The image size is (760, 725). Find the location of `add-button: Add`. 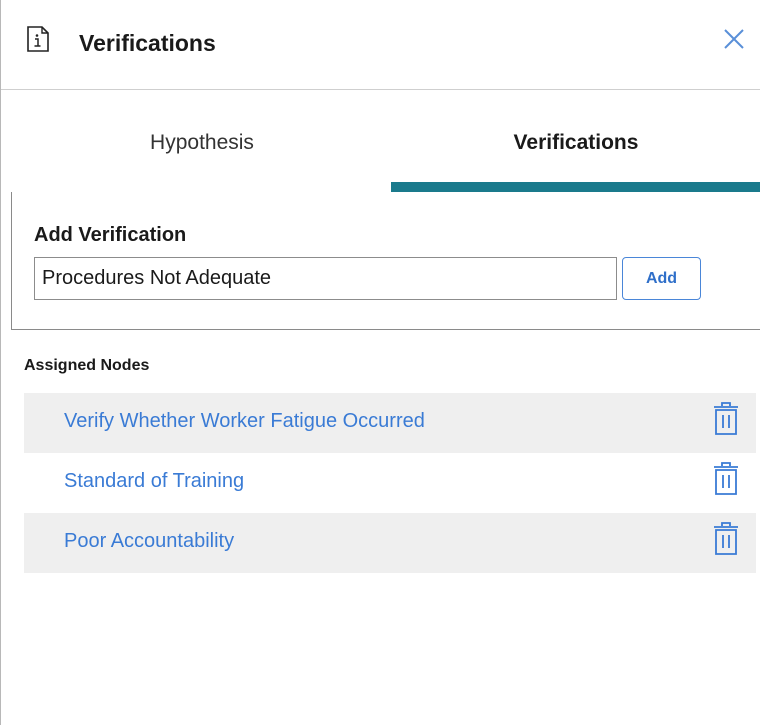

add-button: Add is located at coordinates (661, 278).